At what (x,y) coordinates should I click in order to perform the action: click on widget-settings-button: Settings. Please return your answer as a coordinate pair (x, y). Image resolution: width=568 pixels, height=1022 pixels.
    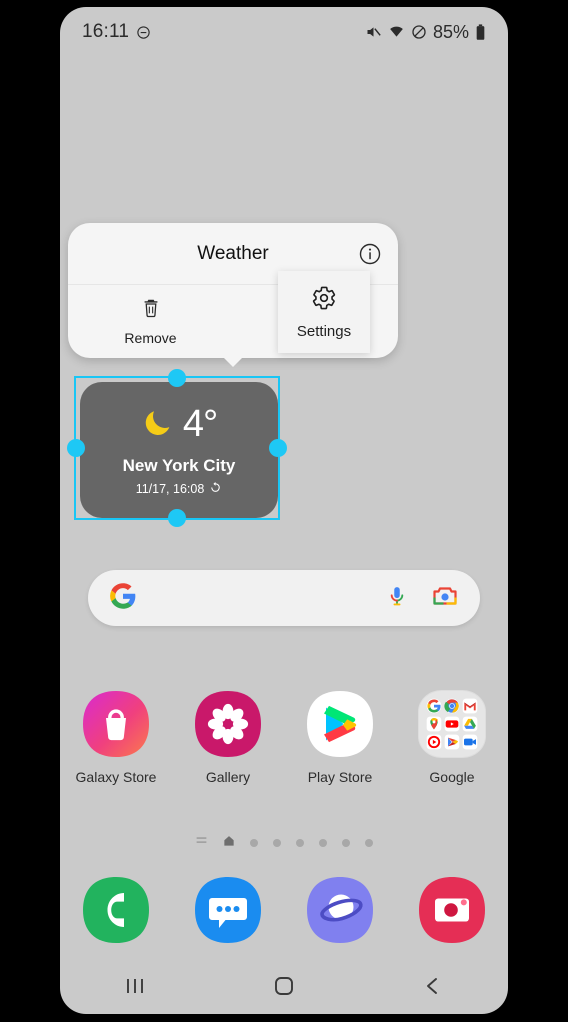
    Looking at the image, I should click on (324, 312).